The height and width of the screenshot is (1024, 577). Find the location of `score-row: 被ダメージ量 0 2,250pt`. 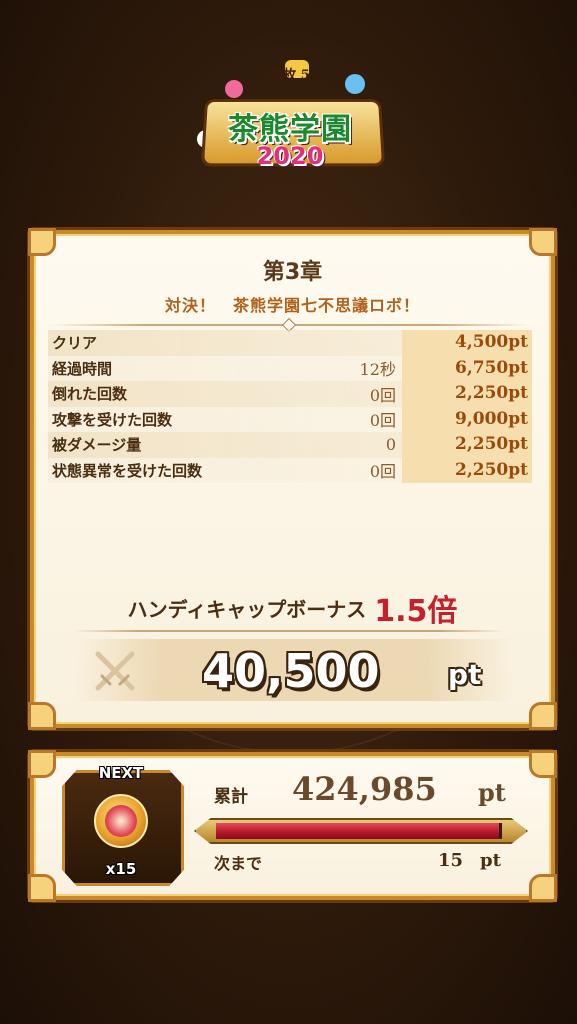

score-row: 被ダメージ量 0 2,250pt is located at coordinates (290, 445).